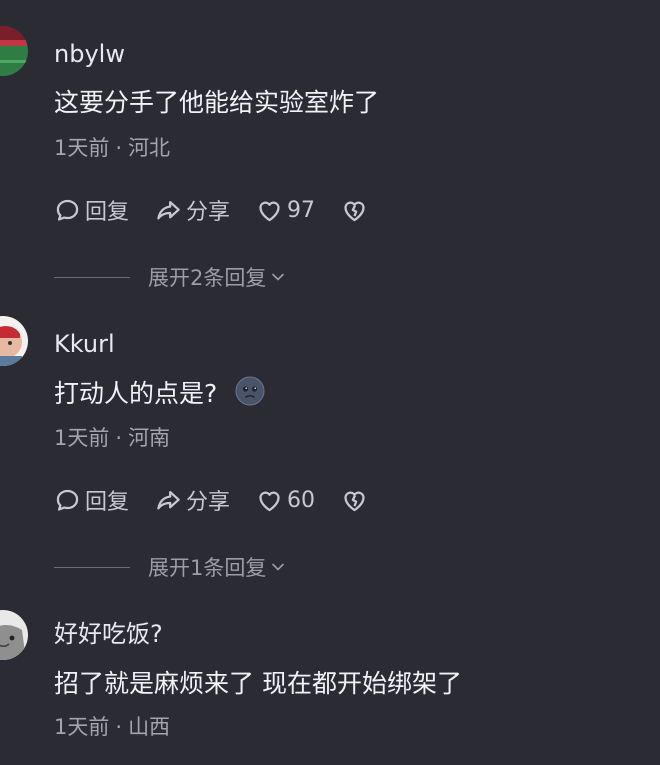 This screenshot has height=765, width=660. Describe the element at coordinates (207, 278) in the screenshot. I see `expand-replies-label: 展开2条回复` at that location.